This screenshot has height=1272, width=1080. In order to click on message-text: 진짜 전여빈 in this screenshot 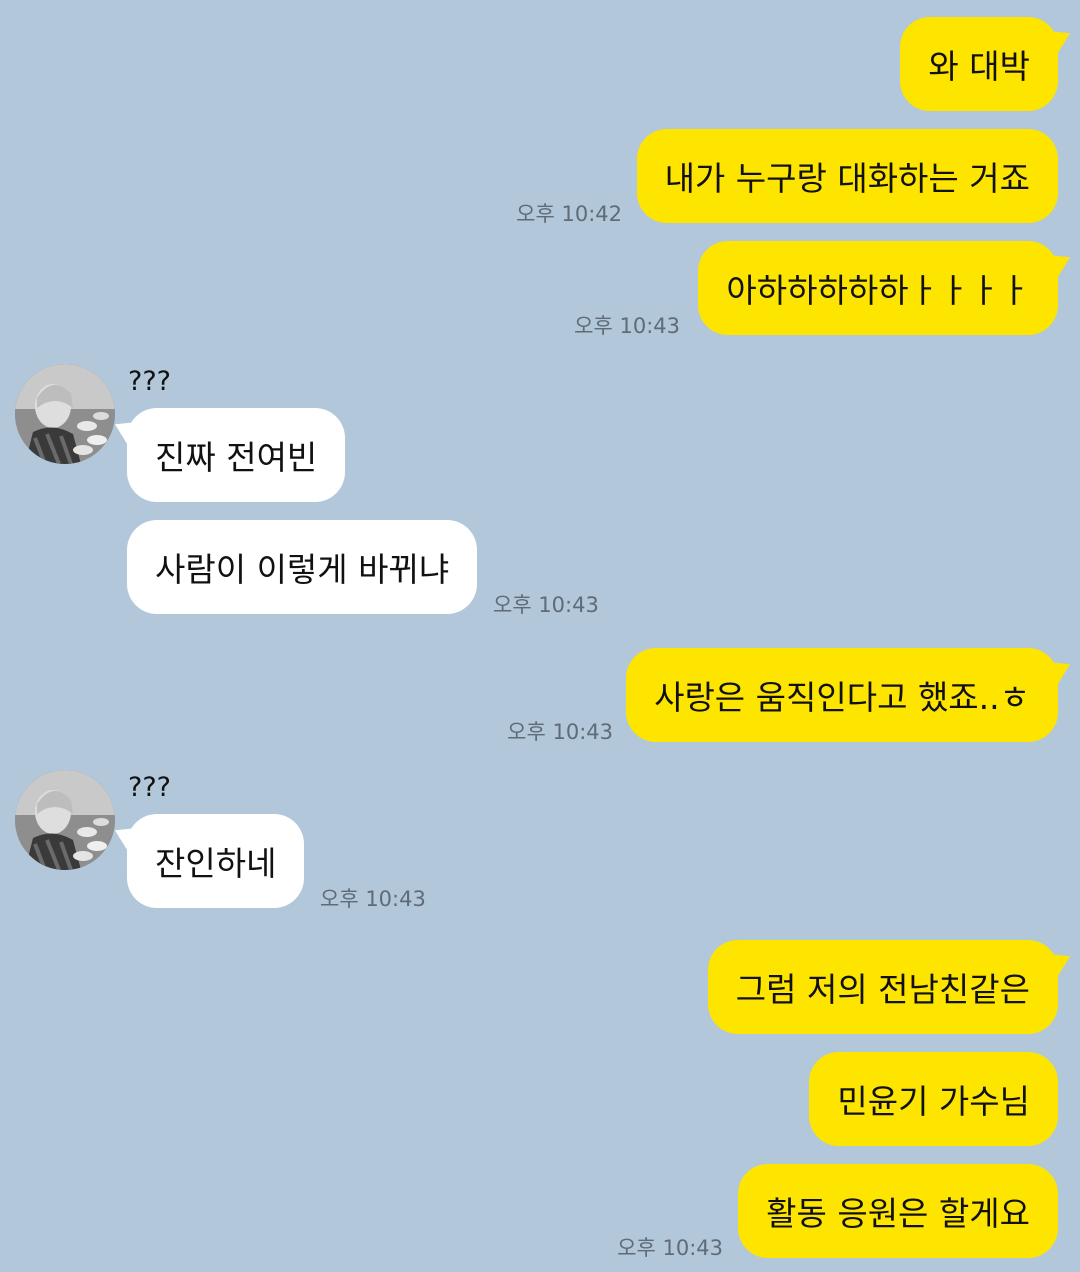, I will do `click(236, 457)`.